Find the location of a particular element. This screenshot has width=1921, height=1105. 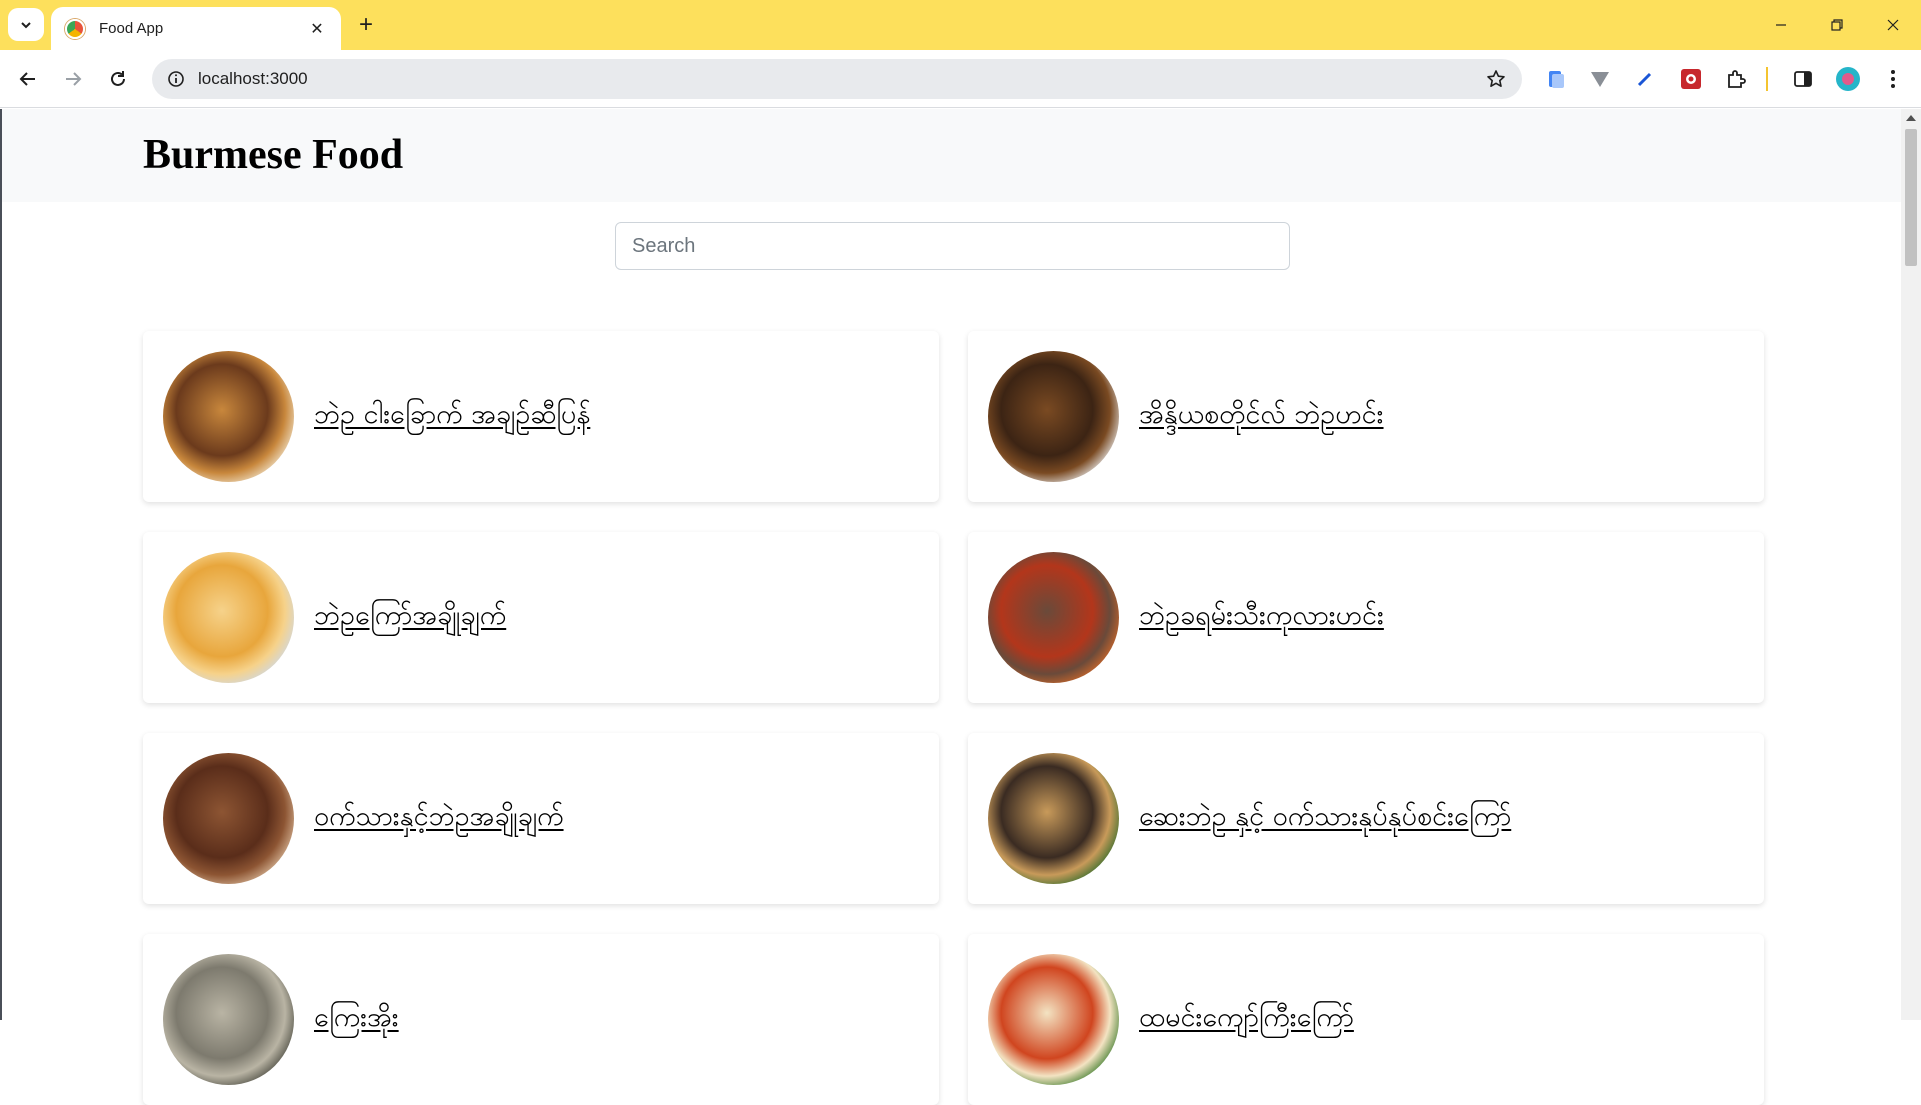

url-text: localhost:3000 is located at coordinates (253, 78).